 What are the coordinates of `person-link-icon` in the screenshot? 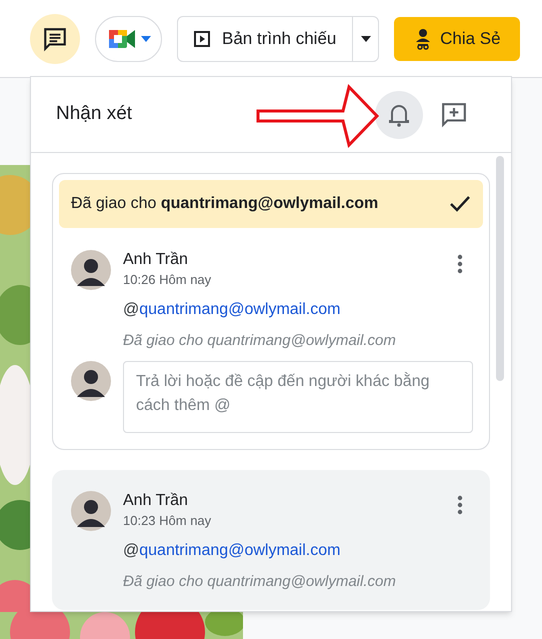 It's located at (423, 39).